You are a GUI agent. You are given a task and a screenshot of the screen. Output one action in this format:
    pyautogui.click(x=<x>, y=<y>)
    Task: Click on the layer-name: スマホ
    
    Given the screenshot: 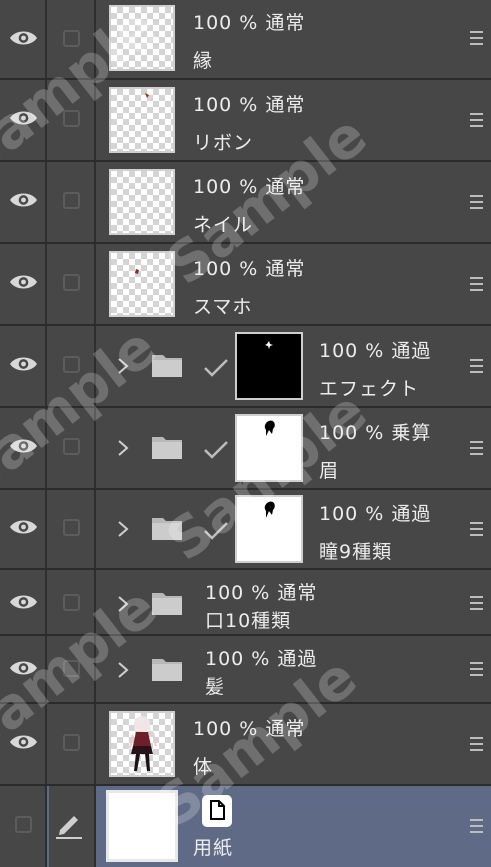 What is the action you would take?
    pyautogui.click(x=222, y=305)
    